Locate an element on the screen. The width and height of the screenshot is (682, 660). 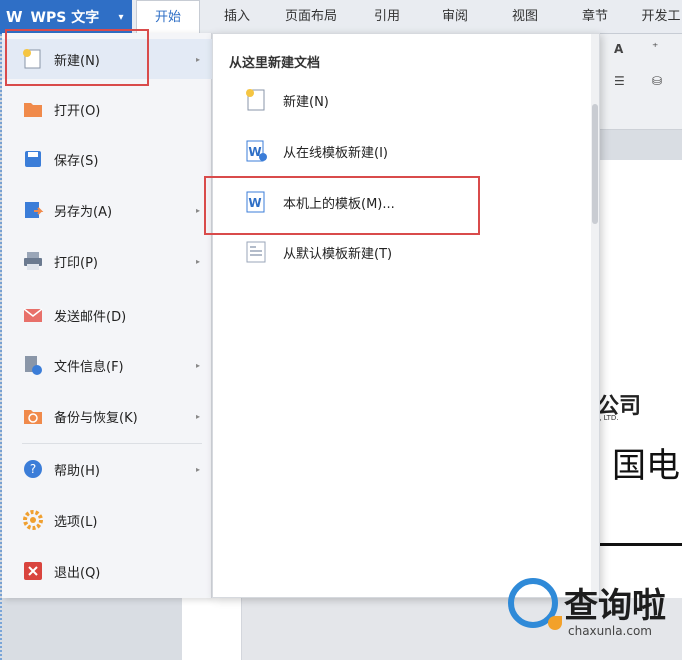
tab-insert: 插入 is located at coordinates (237, 17).